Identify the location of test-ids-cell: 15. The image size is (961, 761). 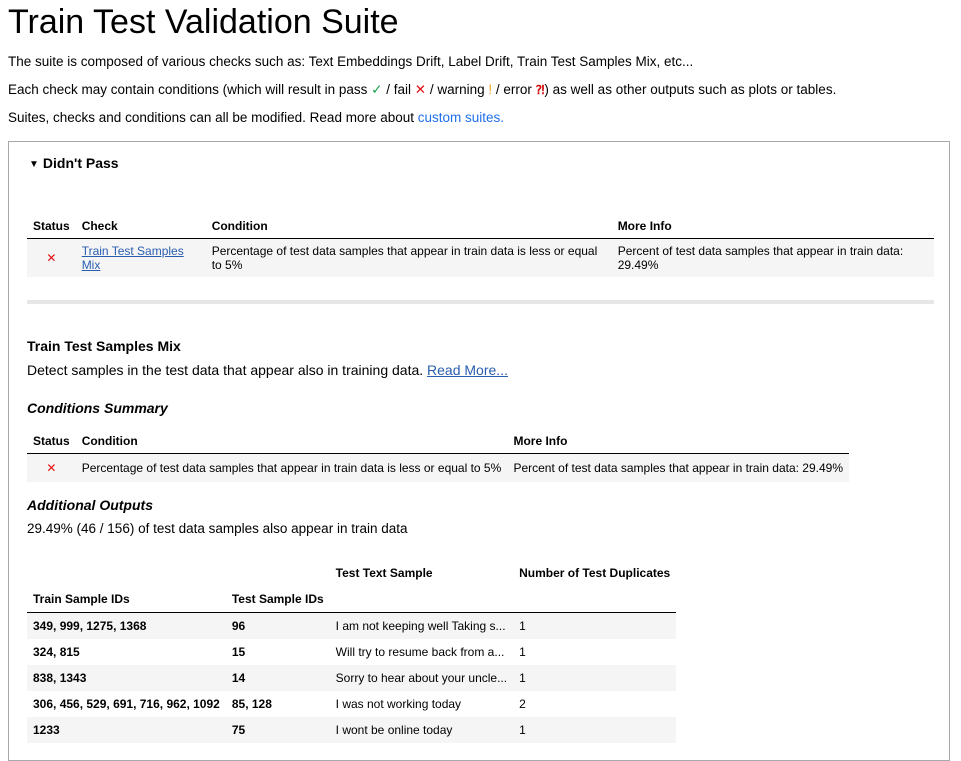
(238, 652).